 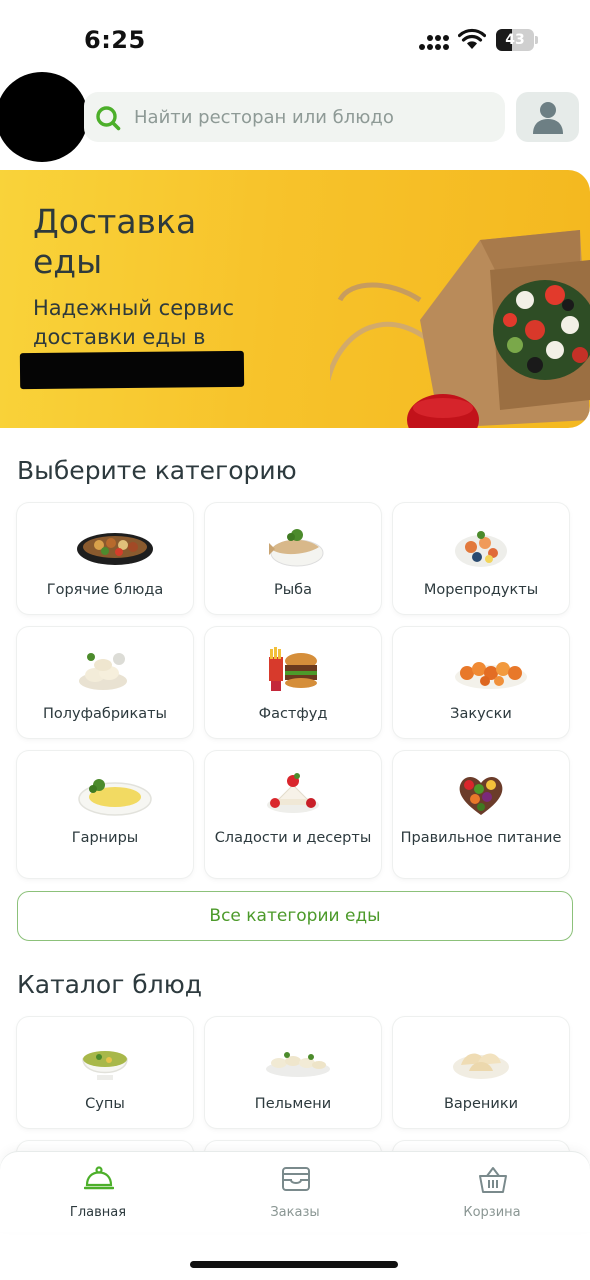 What do you see at coordinates (115, 549) in the screenshot?
I see `hot-dishes-icon` at bounding box center [115, 549].